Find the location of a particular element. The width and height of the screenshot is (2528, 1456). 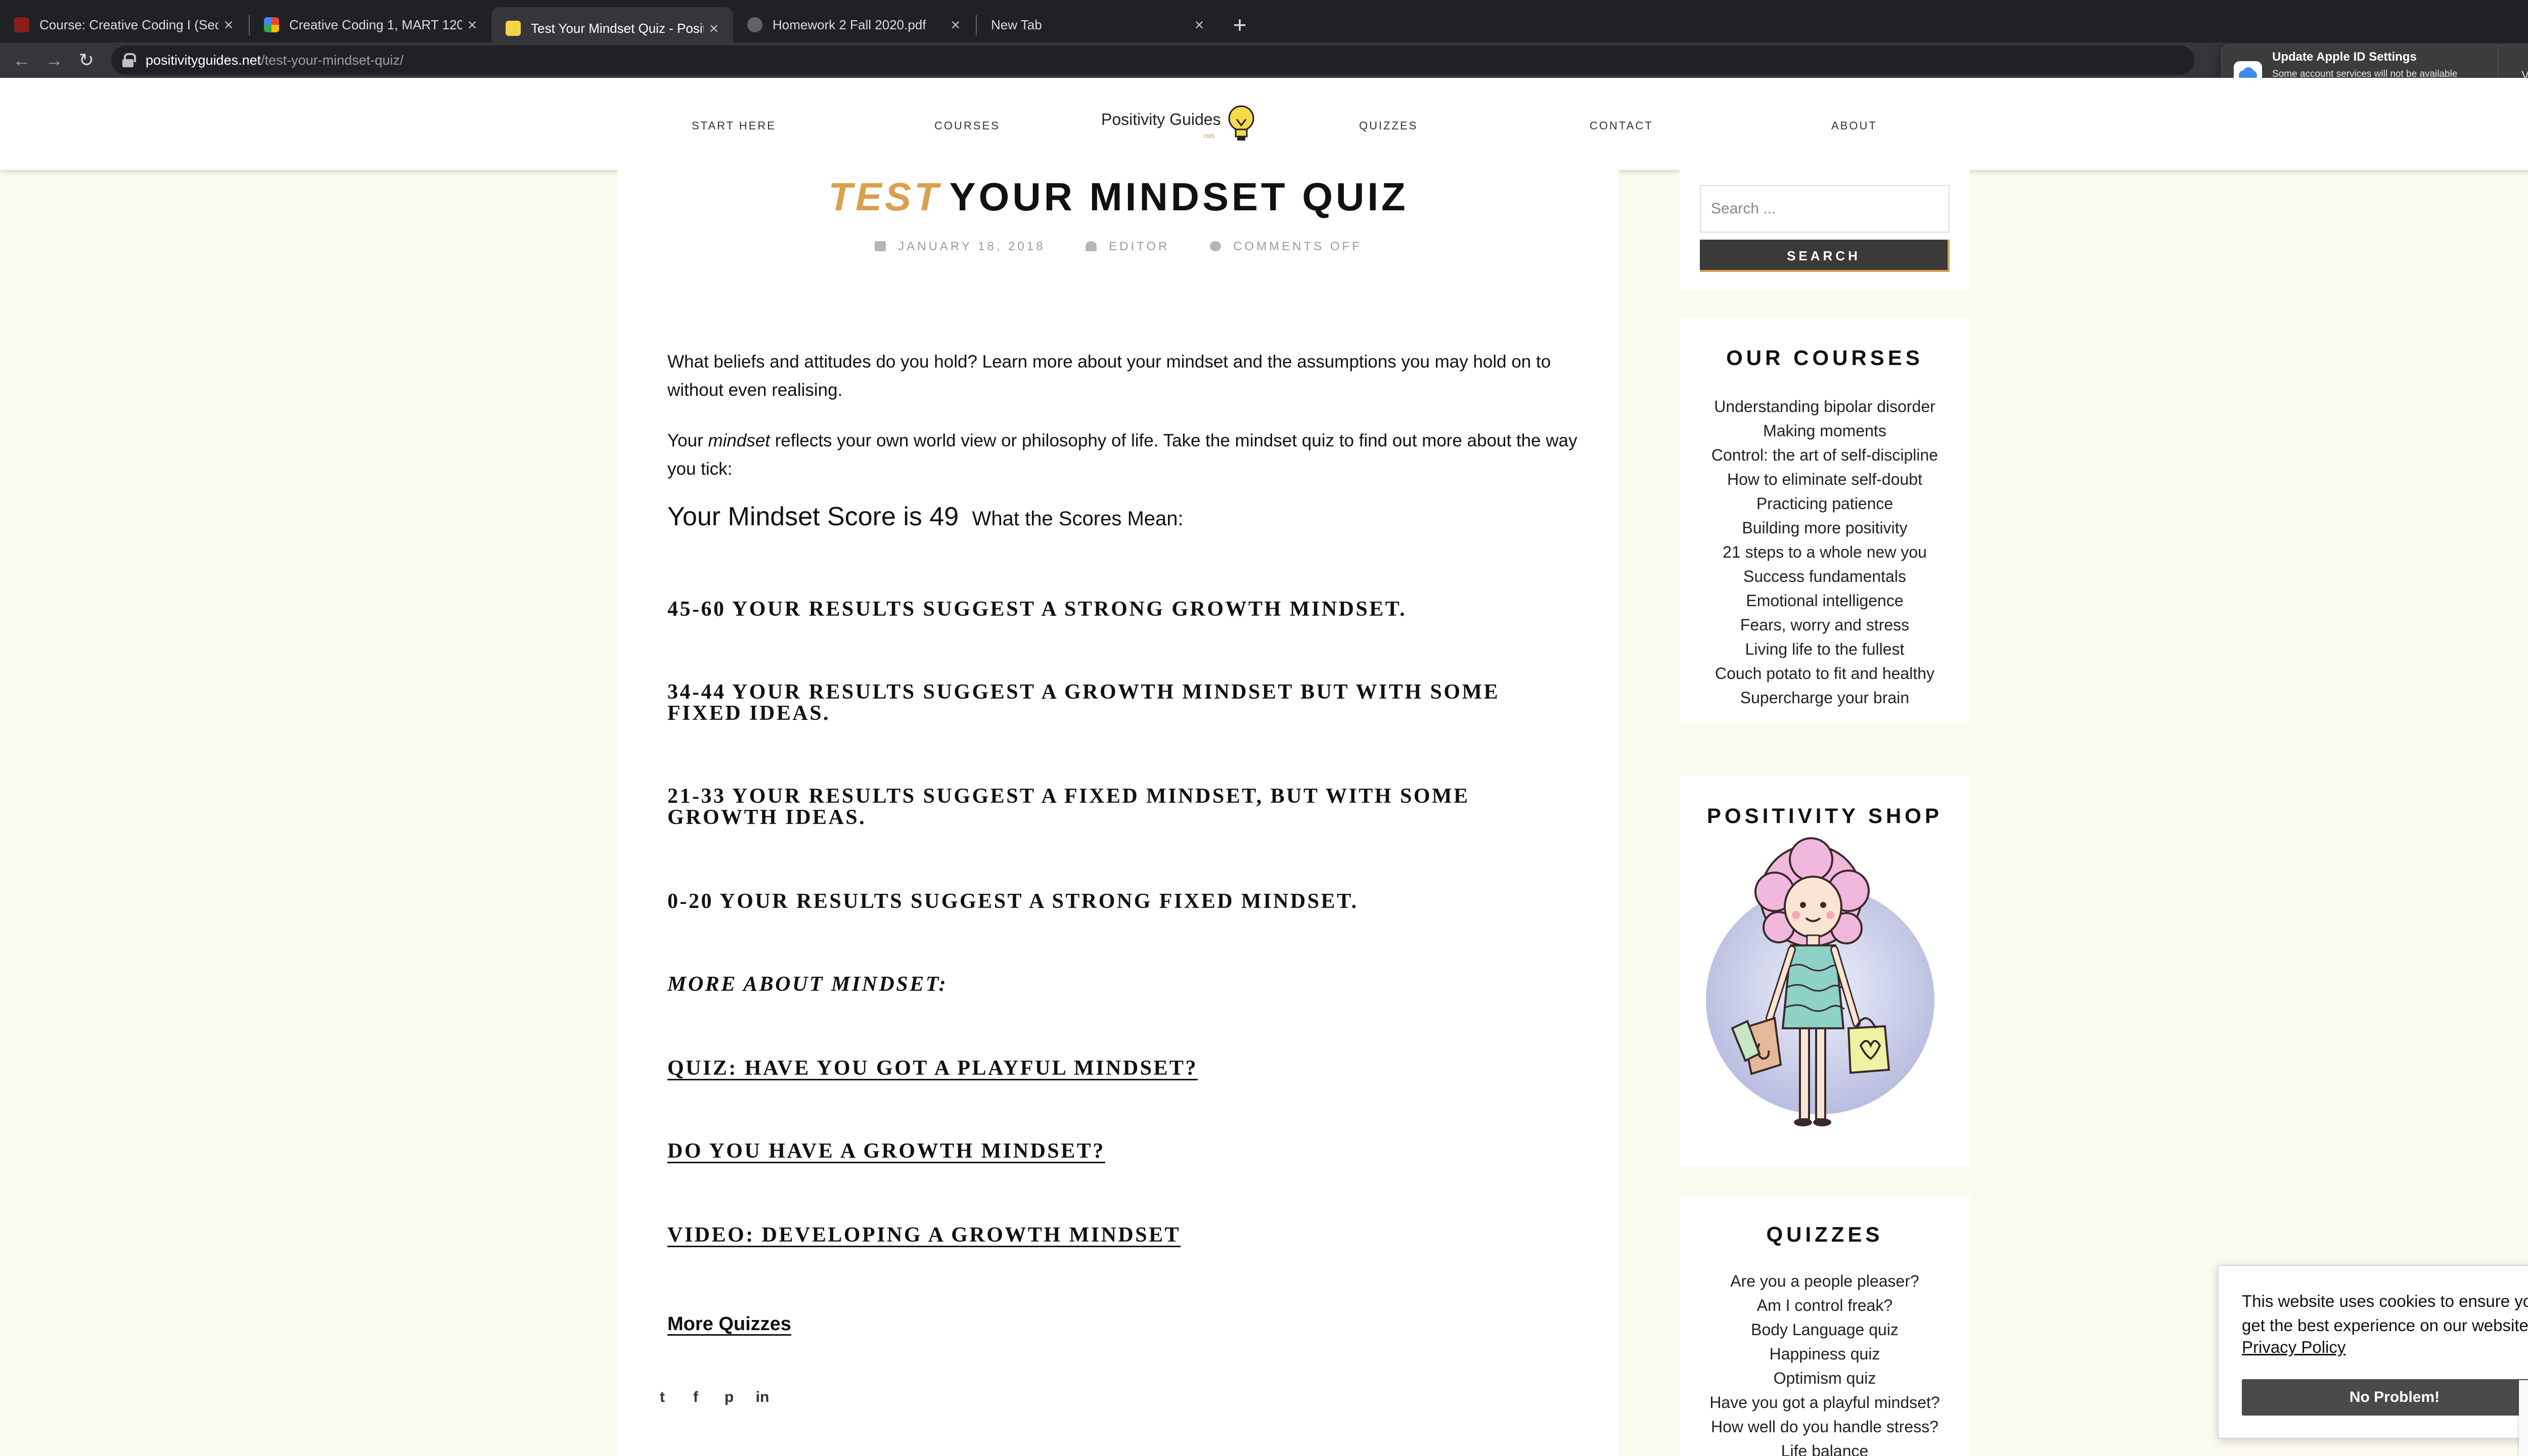

tab-new-tab: New Tab × is located at coordinates (1098, 25).